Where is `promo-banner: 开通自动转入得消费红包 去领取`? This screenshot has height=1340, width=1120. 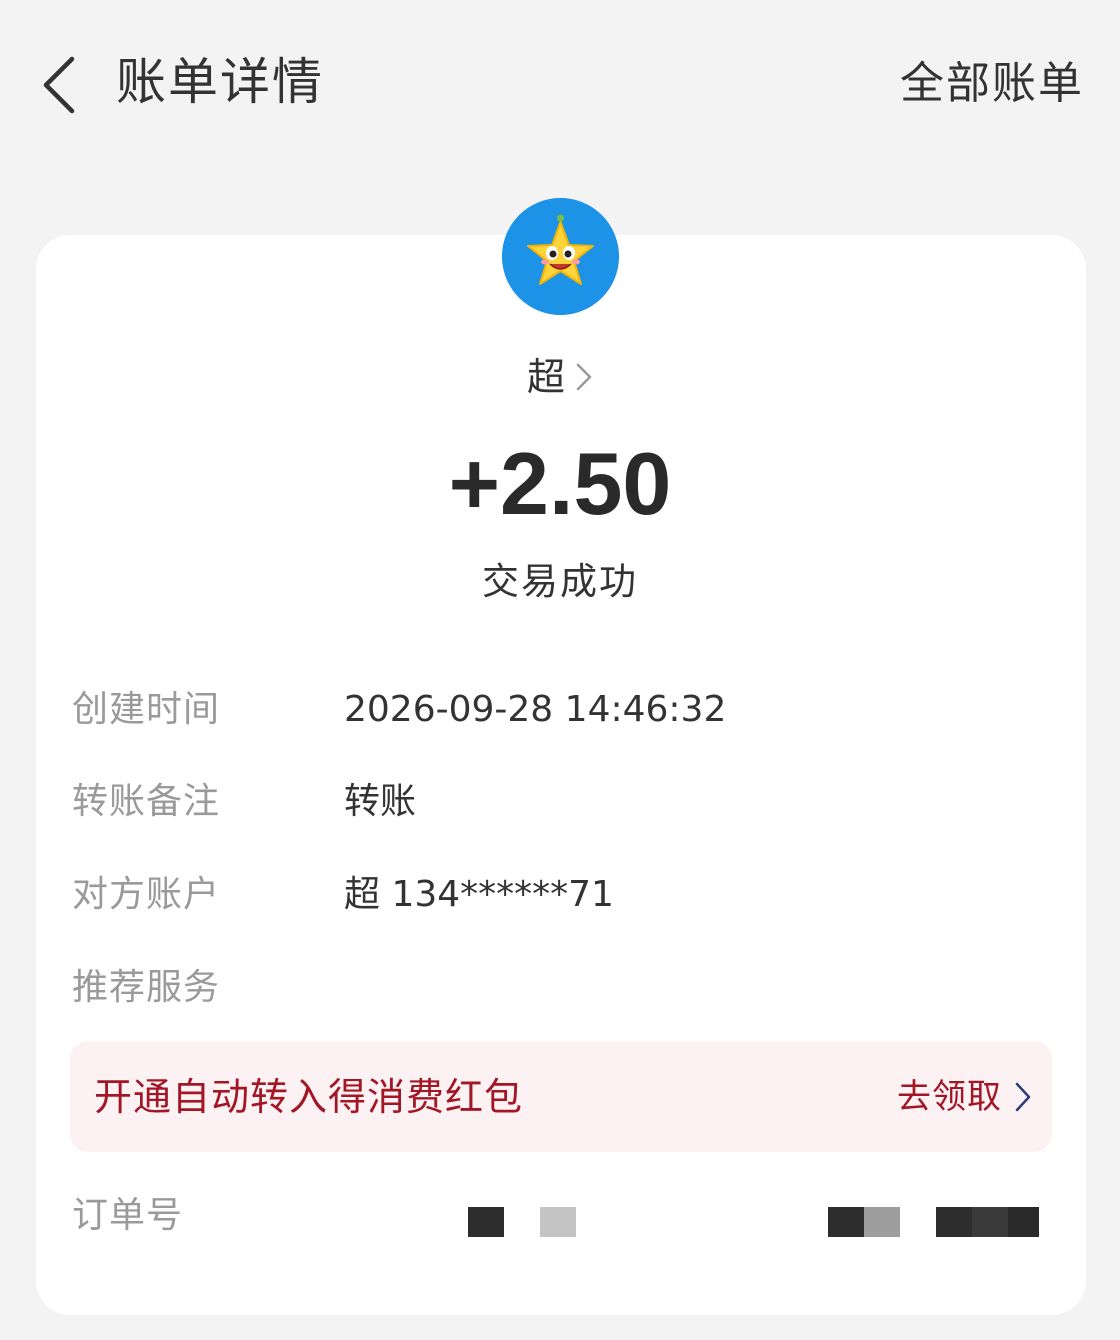 promo-banner: 开通自动转入得消费红包 去领取 is located at coordinates (561, 1096).